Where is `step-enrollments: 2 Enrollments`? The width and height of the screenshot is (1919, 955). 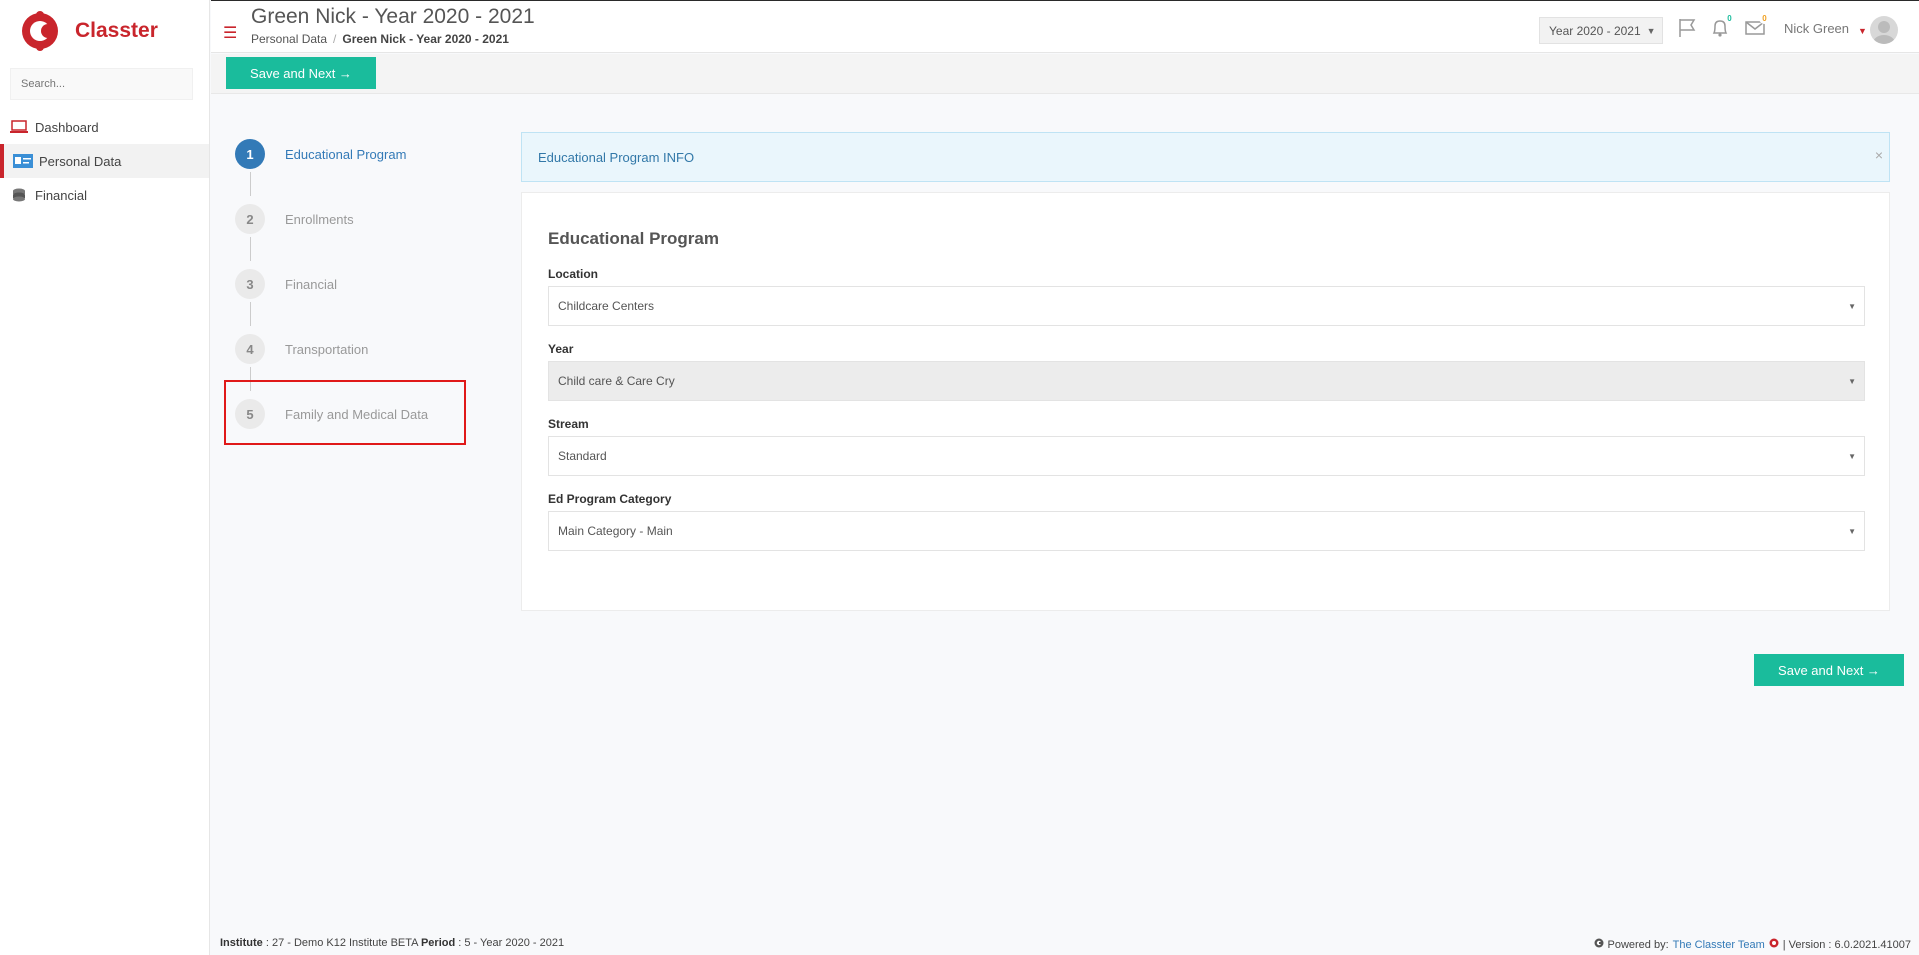
step-enrollments: 2 Enrollments is located at coordinates (294, 219).